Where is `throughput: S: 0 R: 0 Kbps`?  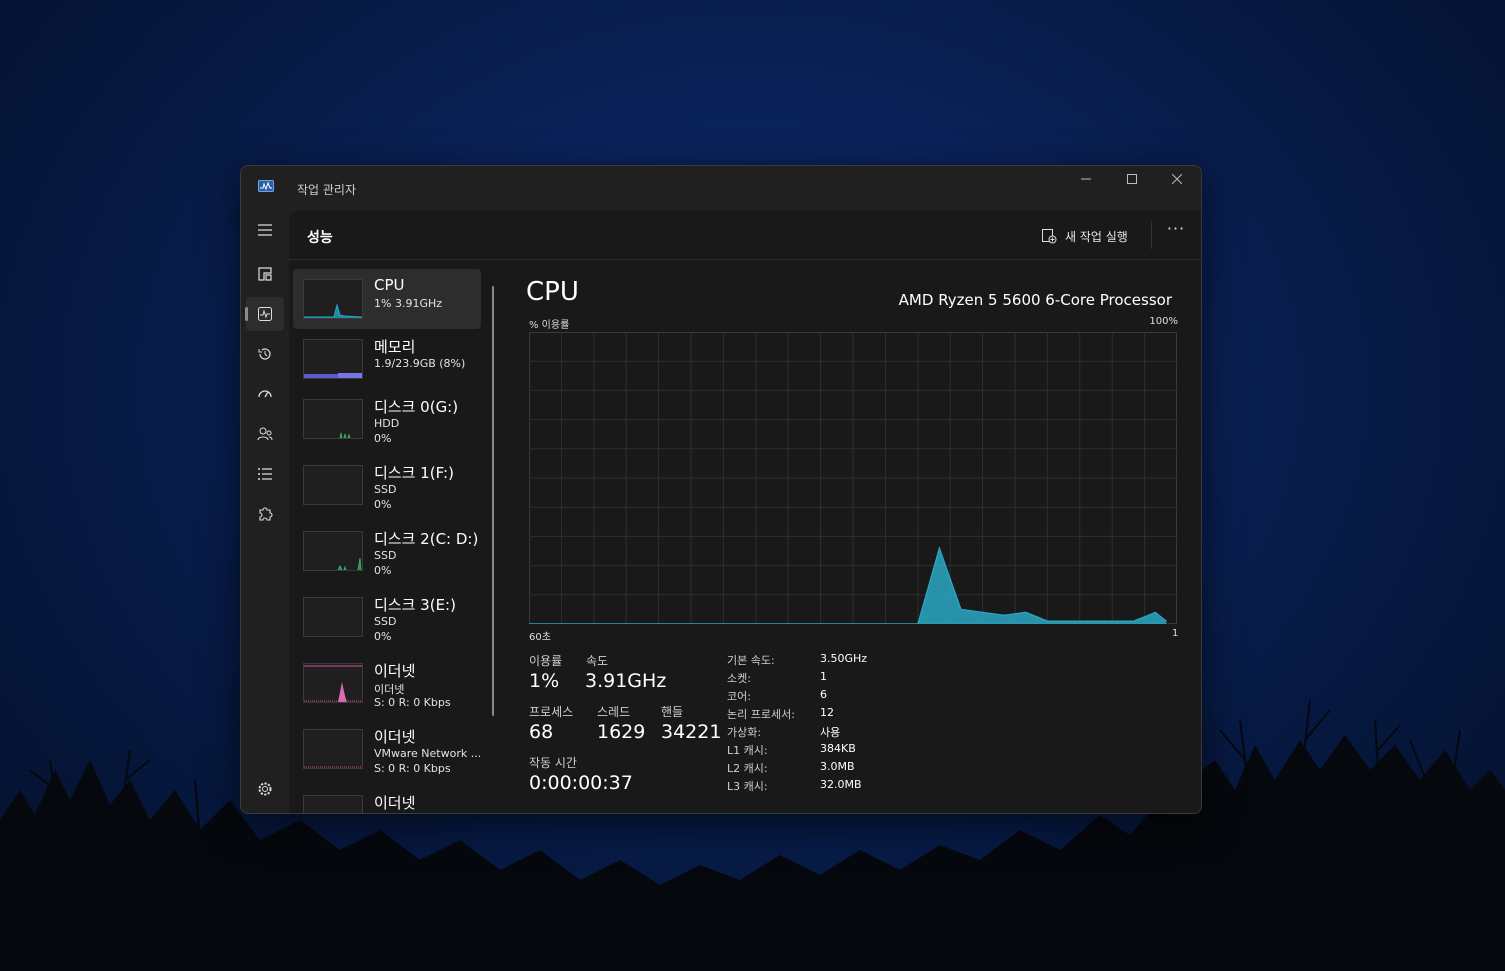
throughput: S: 0 R: 0 Kbps is located at coordinates (412, 702).